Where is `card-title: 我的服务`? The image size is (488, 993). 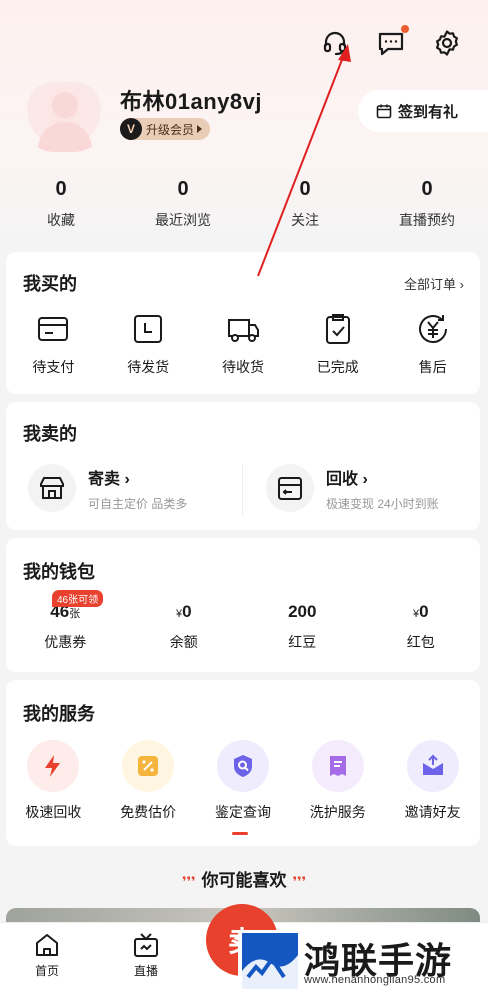 card-title: 我的服务 is located at coordinates (59, 714).